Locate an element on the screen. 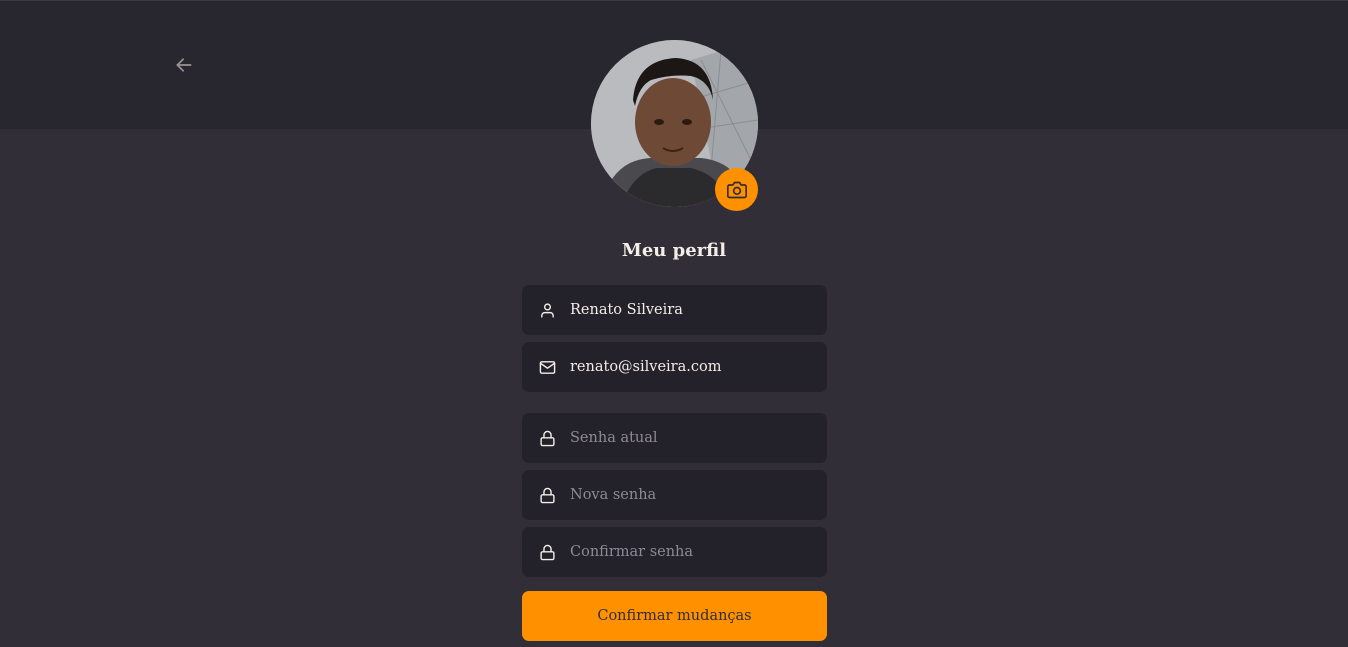 This screenshot has height=647, width=1348. current-password-input is located at coordinates (690, 438).